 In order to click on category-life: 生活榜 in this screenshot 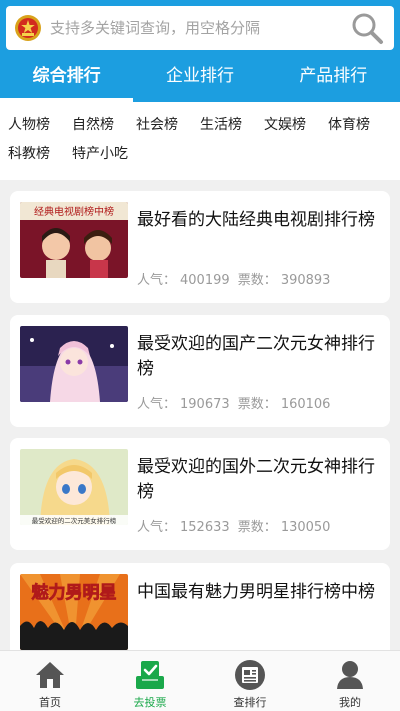, I will do `click(221, 126)`.